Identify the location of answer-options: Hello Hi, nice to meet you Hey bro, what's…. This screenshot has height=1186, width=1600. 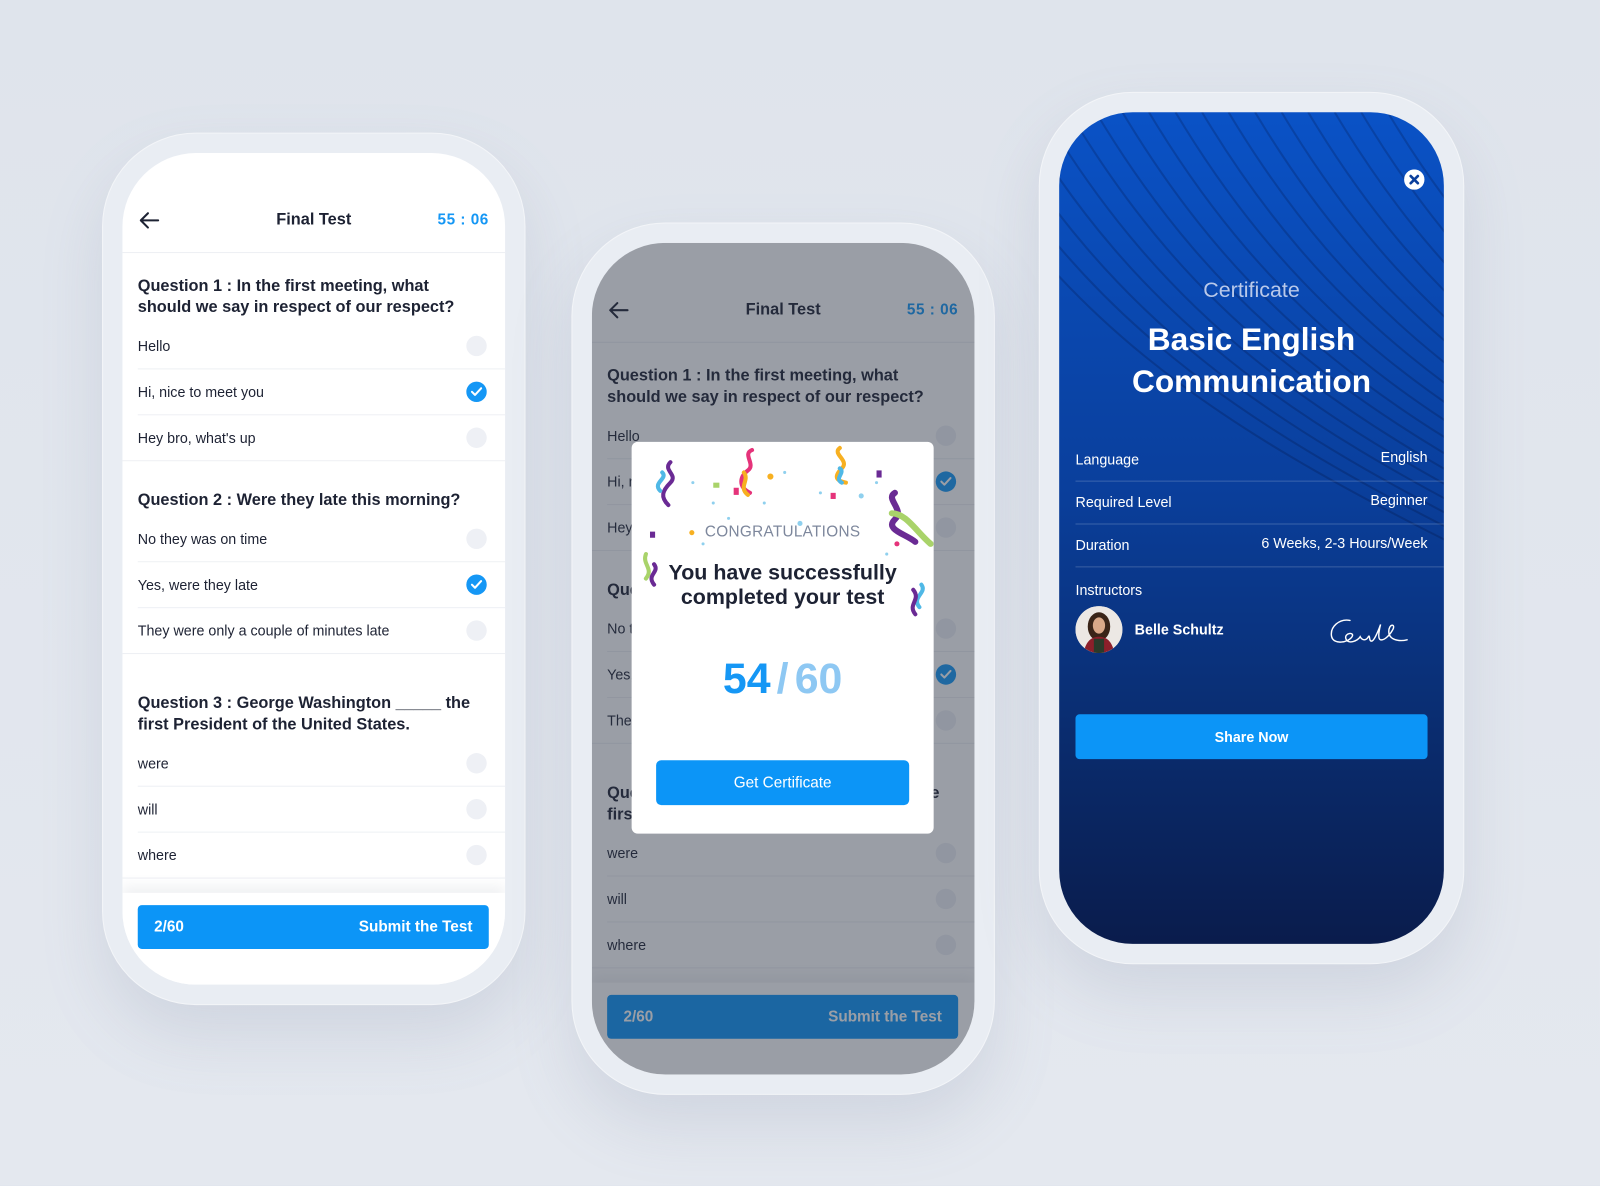
(314, 392).